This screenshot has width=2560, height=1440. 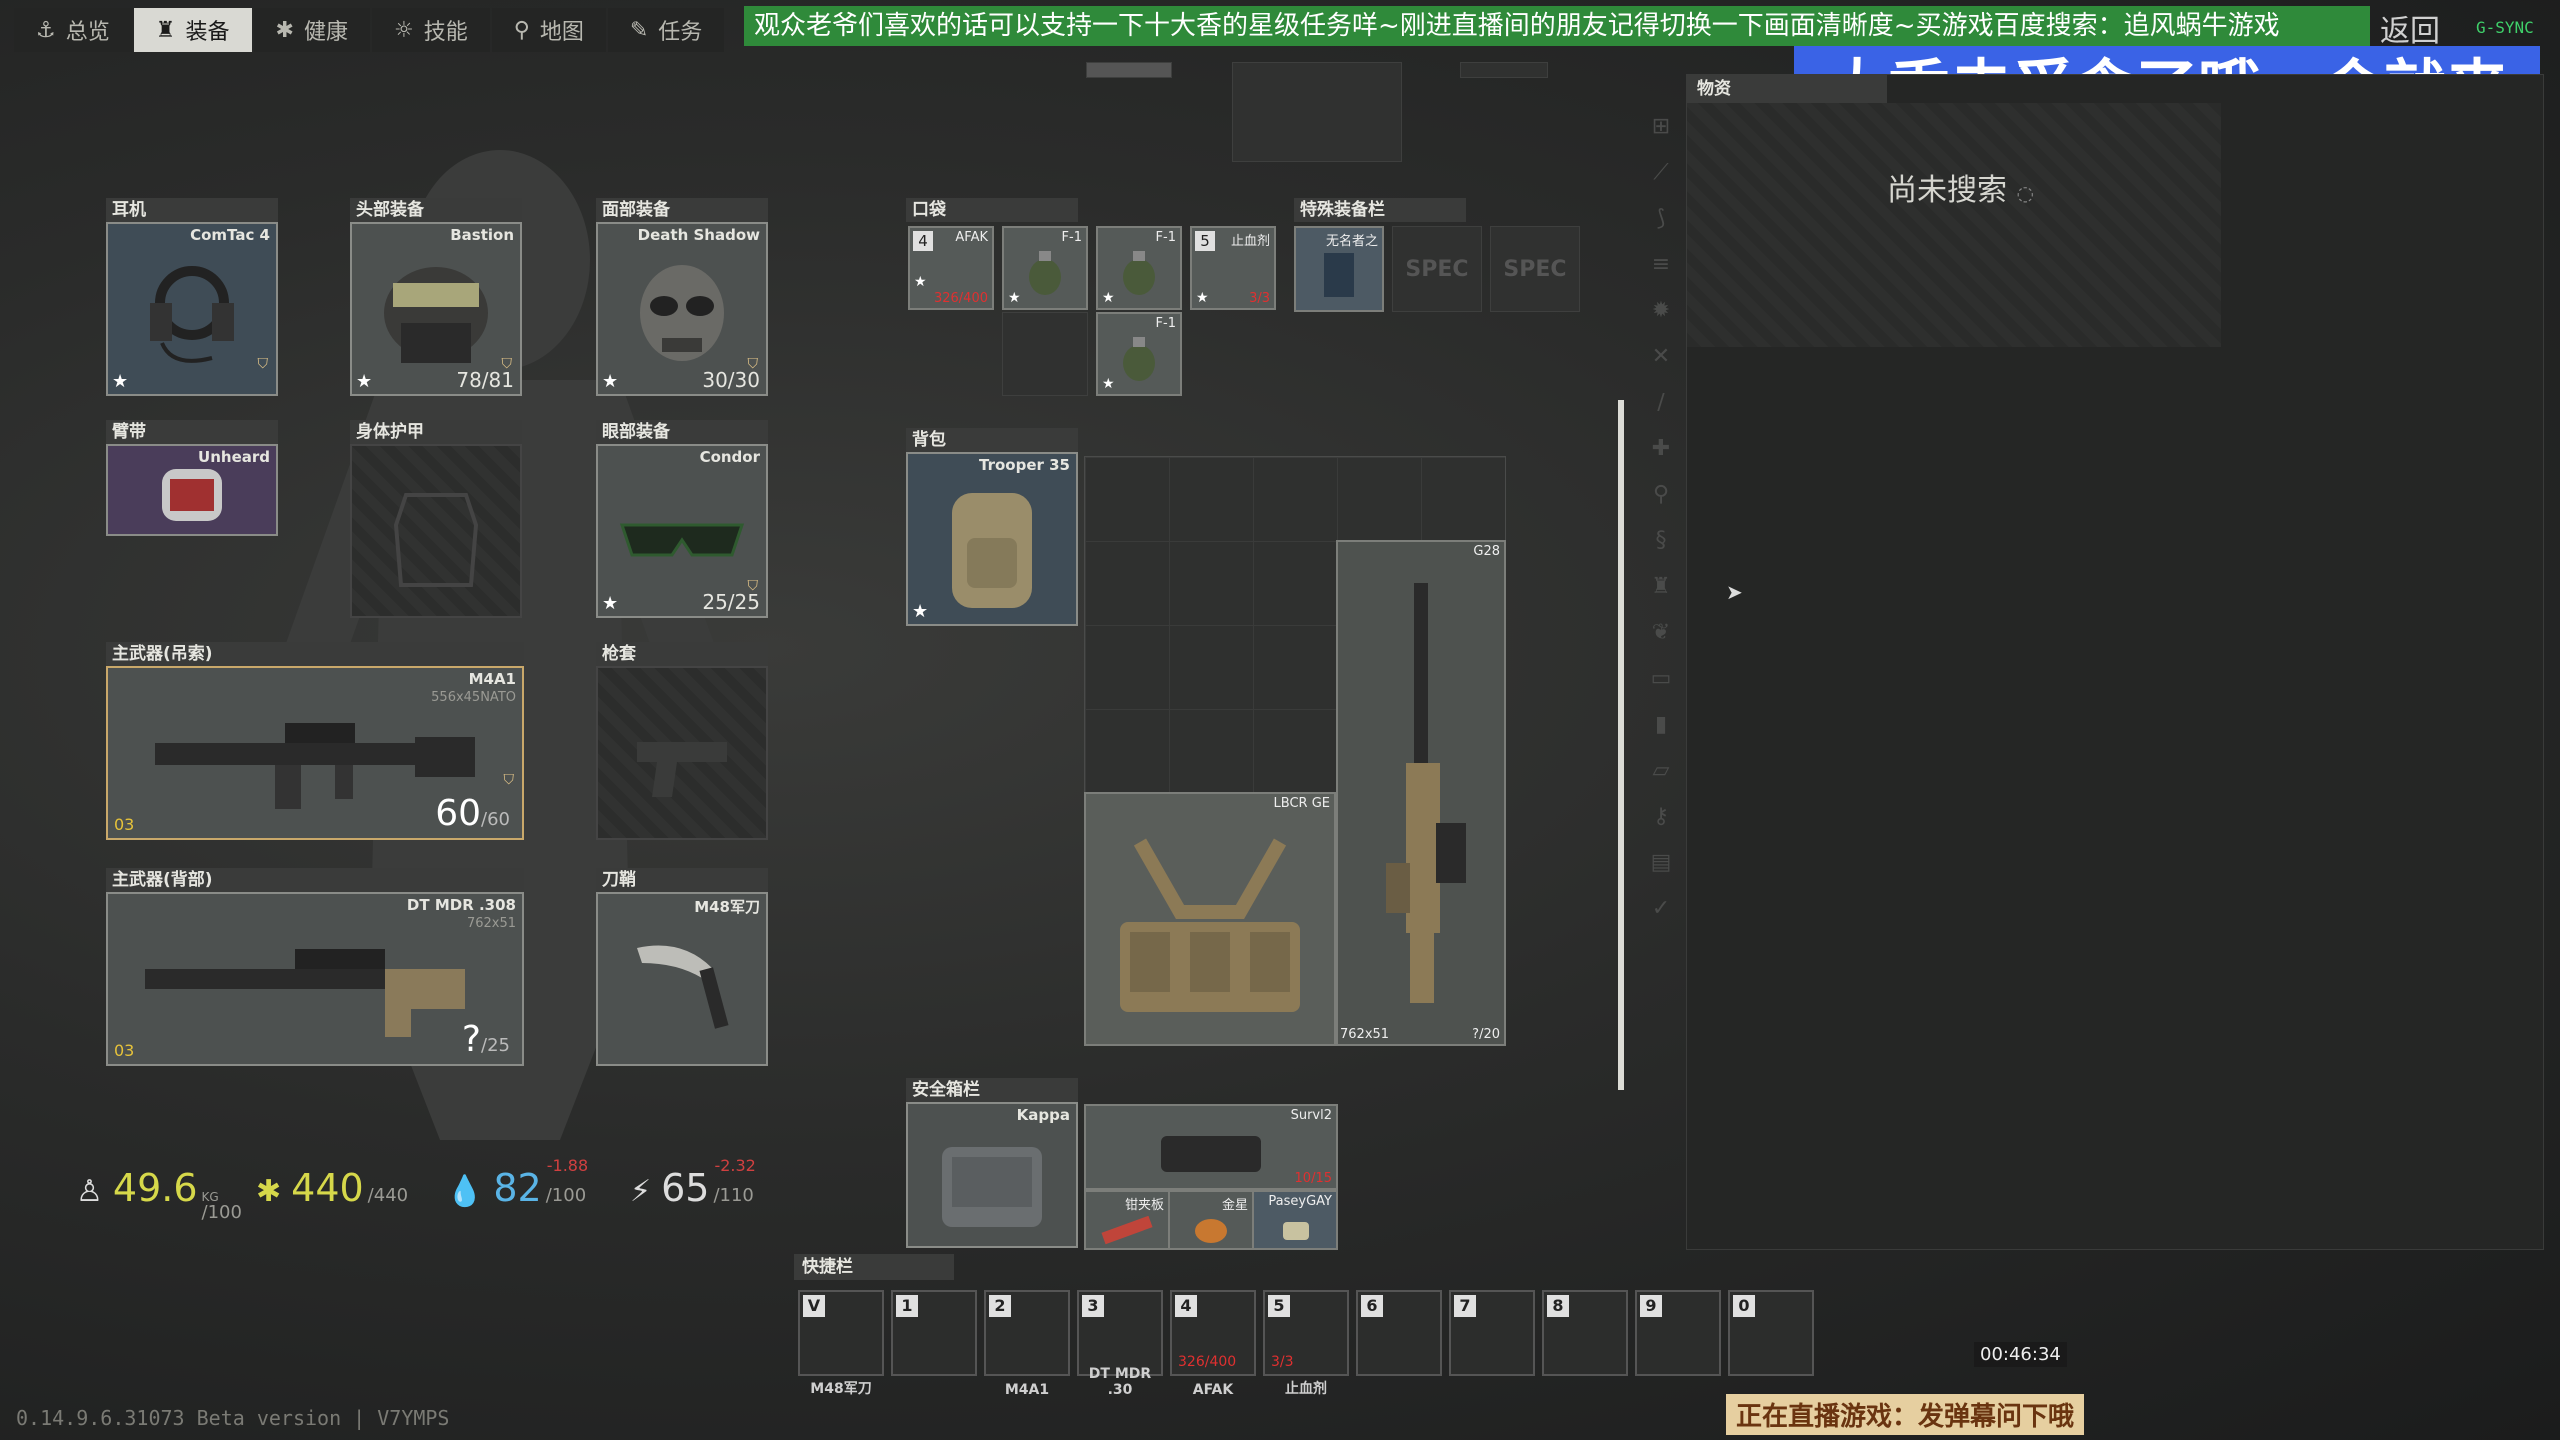 I want to click on item-caliber: 762x51, so click(x=1365, y=1034).